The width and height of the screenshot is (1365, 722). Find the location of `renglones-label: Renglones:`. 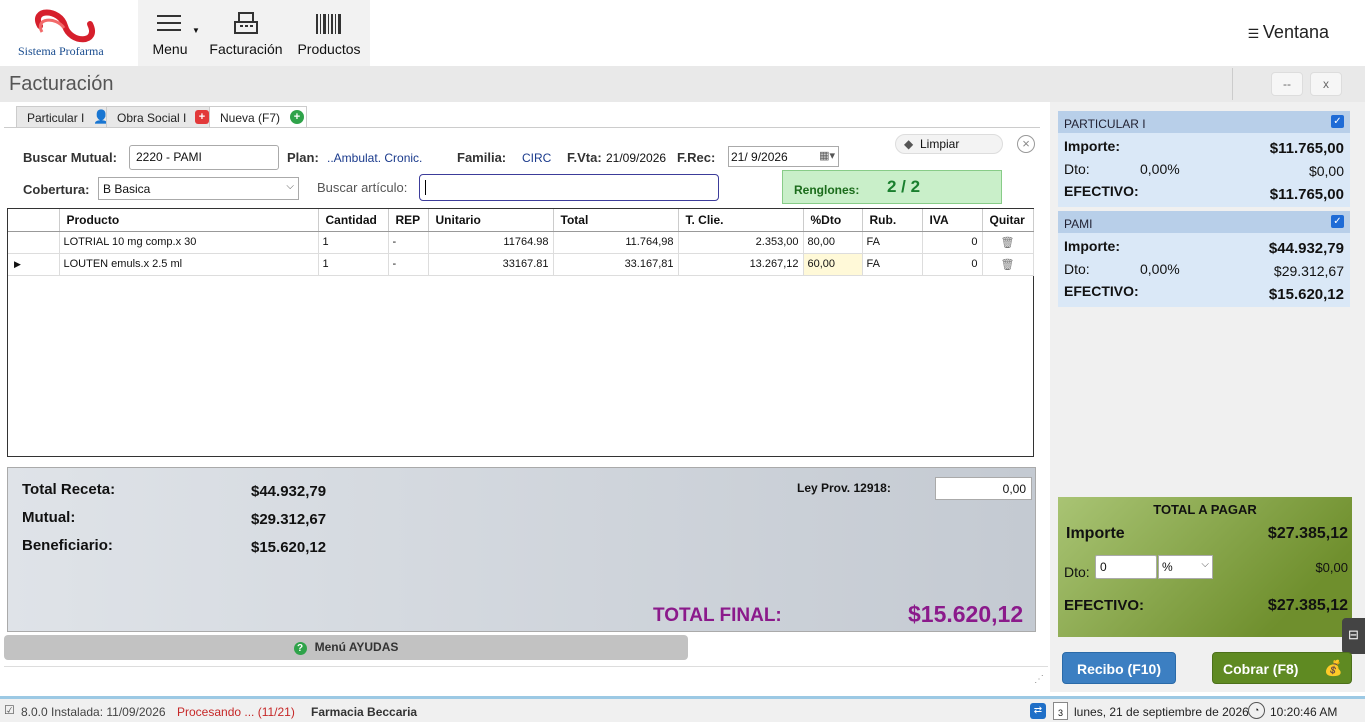

renglones-label: Renglones: is located at coordinates (827, 190).